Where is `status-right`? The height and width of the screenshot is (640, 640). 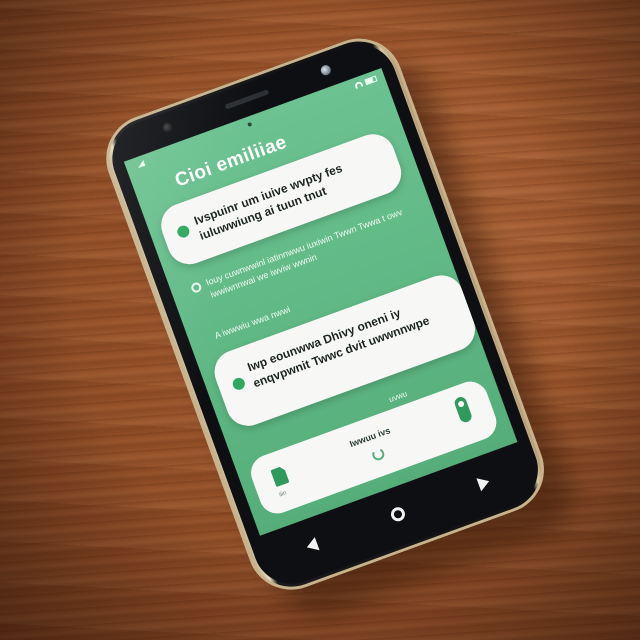 status-right is located at coordinates (365, 82).